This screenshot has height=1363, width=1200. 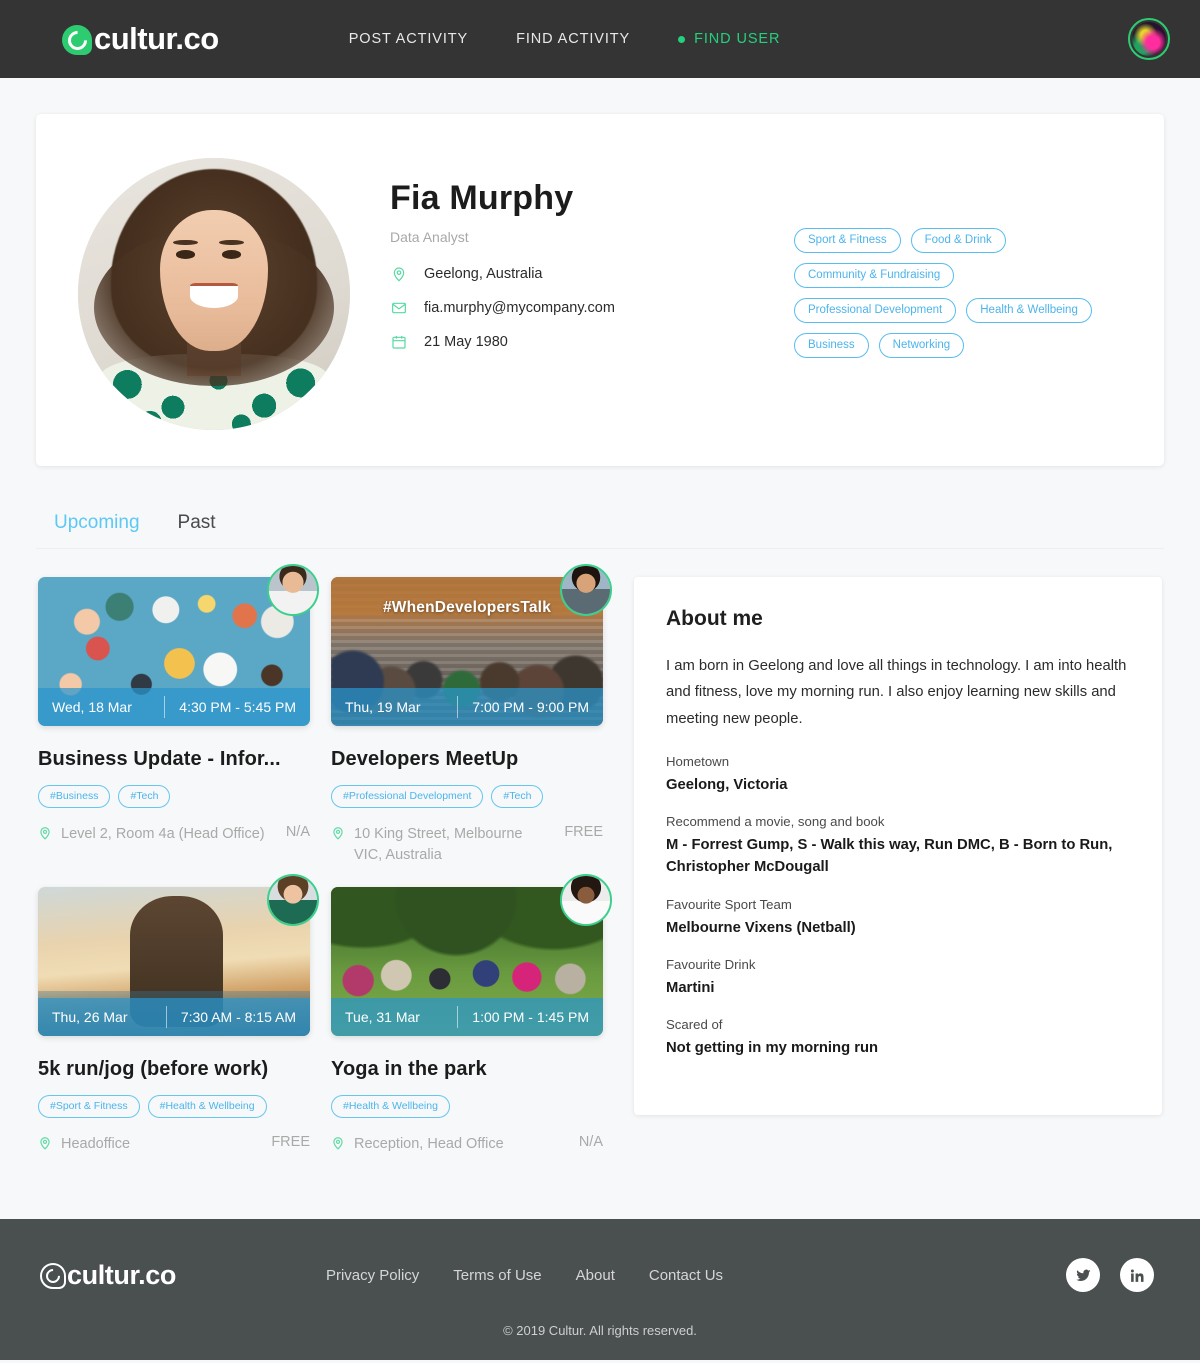 I want to click on event-datetime-bar: Thu, 26 Mar 7:30 AM - 8:15 AM, so click(x=174, y=1017).